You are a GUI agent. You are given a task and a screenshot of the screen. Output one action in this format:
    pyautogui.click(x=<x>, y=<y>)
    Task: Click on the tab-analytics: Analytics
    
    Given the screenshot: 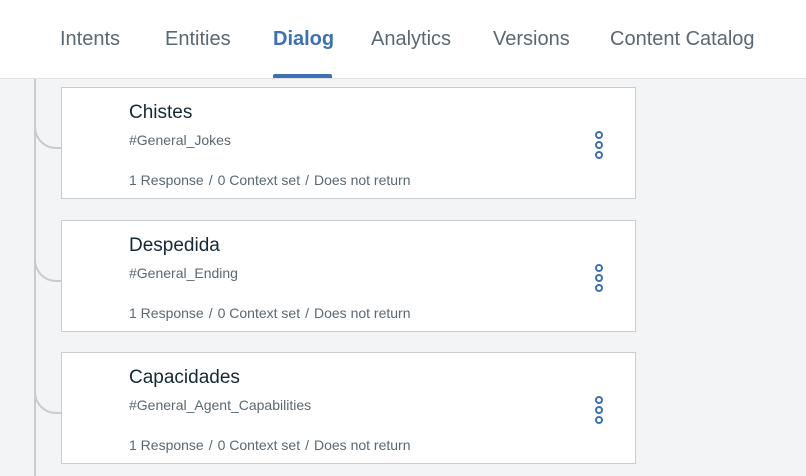 What is the action you would take?
    pyautogui.click(x=411, y=39)
    